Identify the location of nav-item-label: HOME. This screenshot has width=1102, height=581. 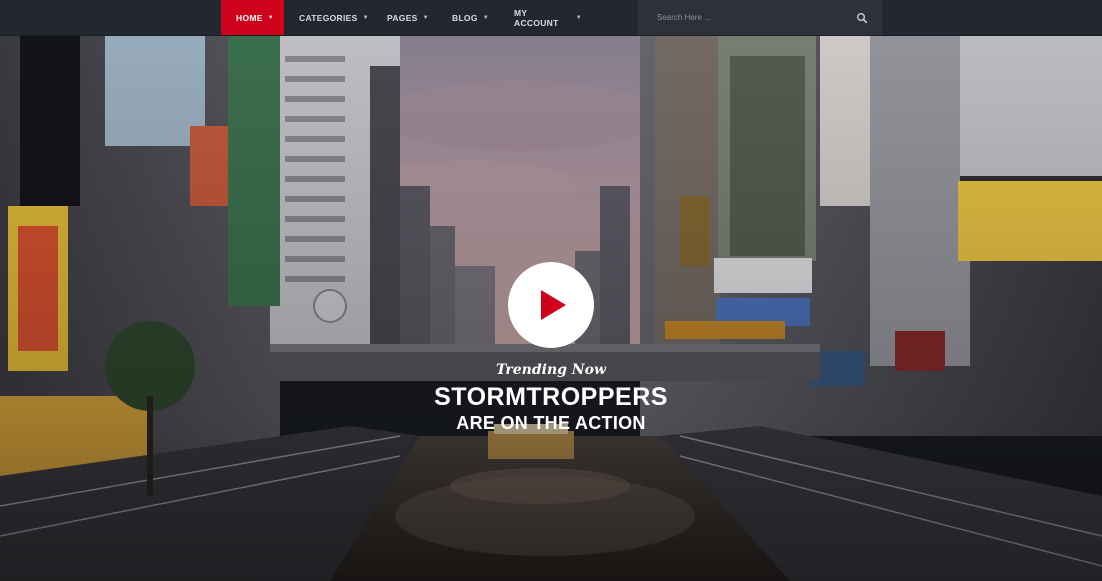
(249, 17).